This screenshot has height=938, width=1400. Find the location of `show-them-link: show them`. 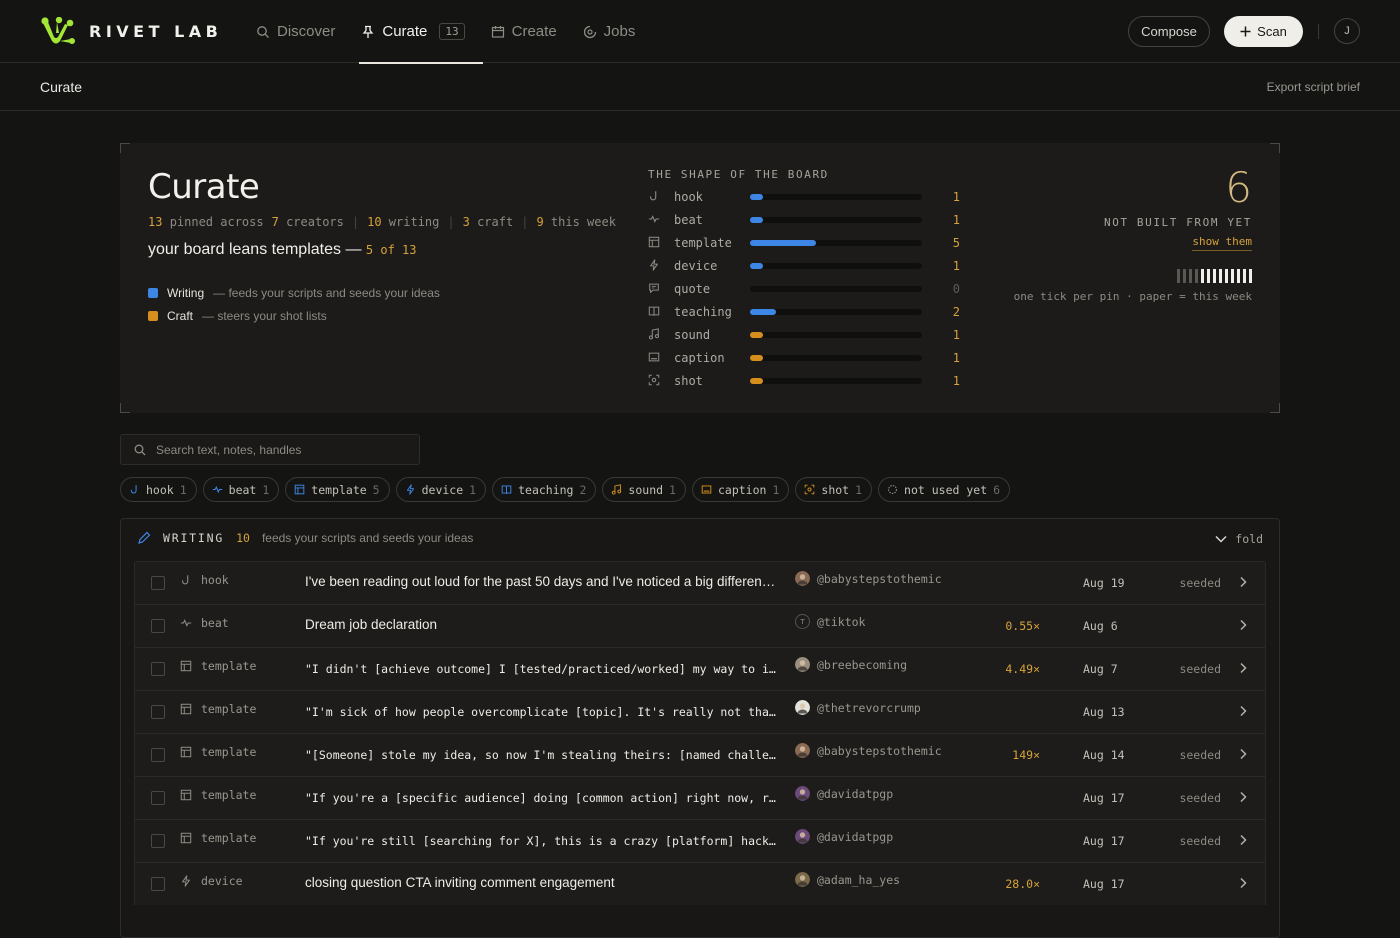

show-them-link: show them is located at coordinates (1222, 243).